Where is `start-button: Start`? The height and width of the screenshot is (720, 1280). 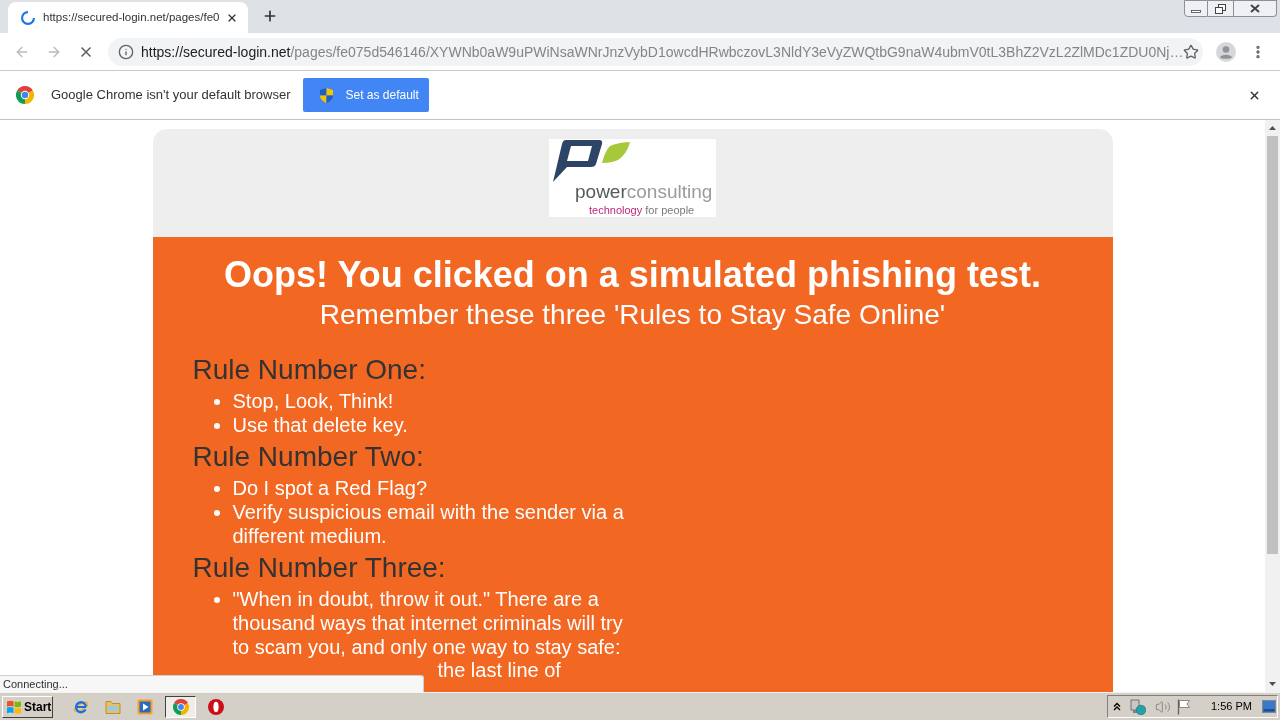
start-button: Start is located at coordinates (27, 706).